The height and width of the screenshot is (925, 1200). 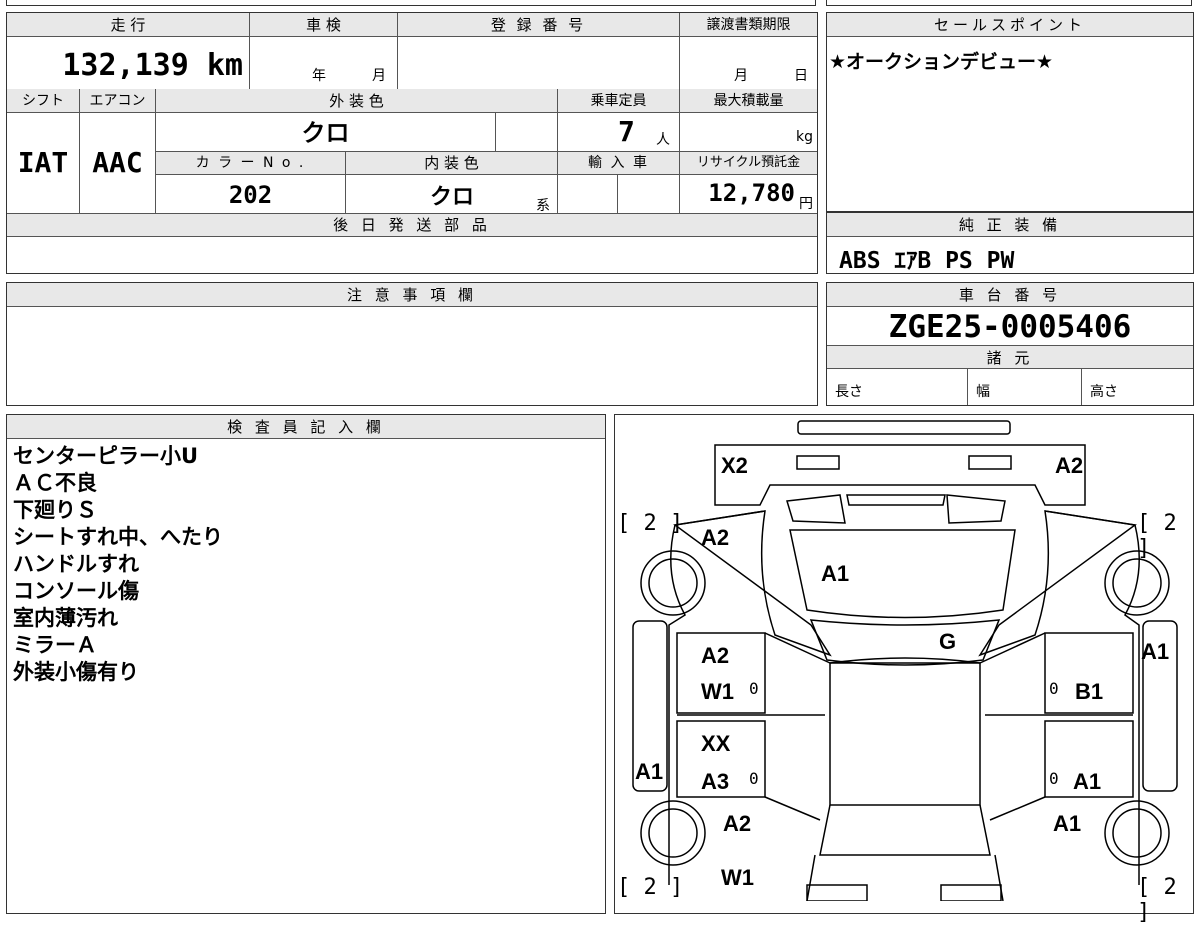 What do you see at coordinates (250, 163) in the screenshot?
I see `color-no-header: カ ラ ー N o .` at bounding box center [250, 163].